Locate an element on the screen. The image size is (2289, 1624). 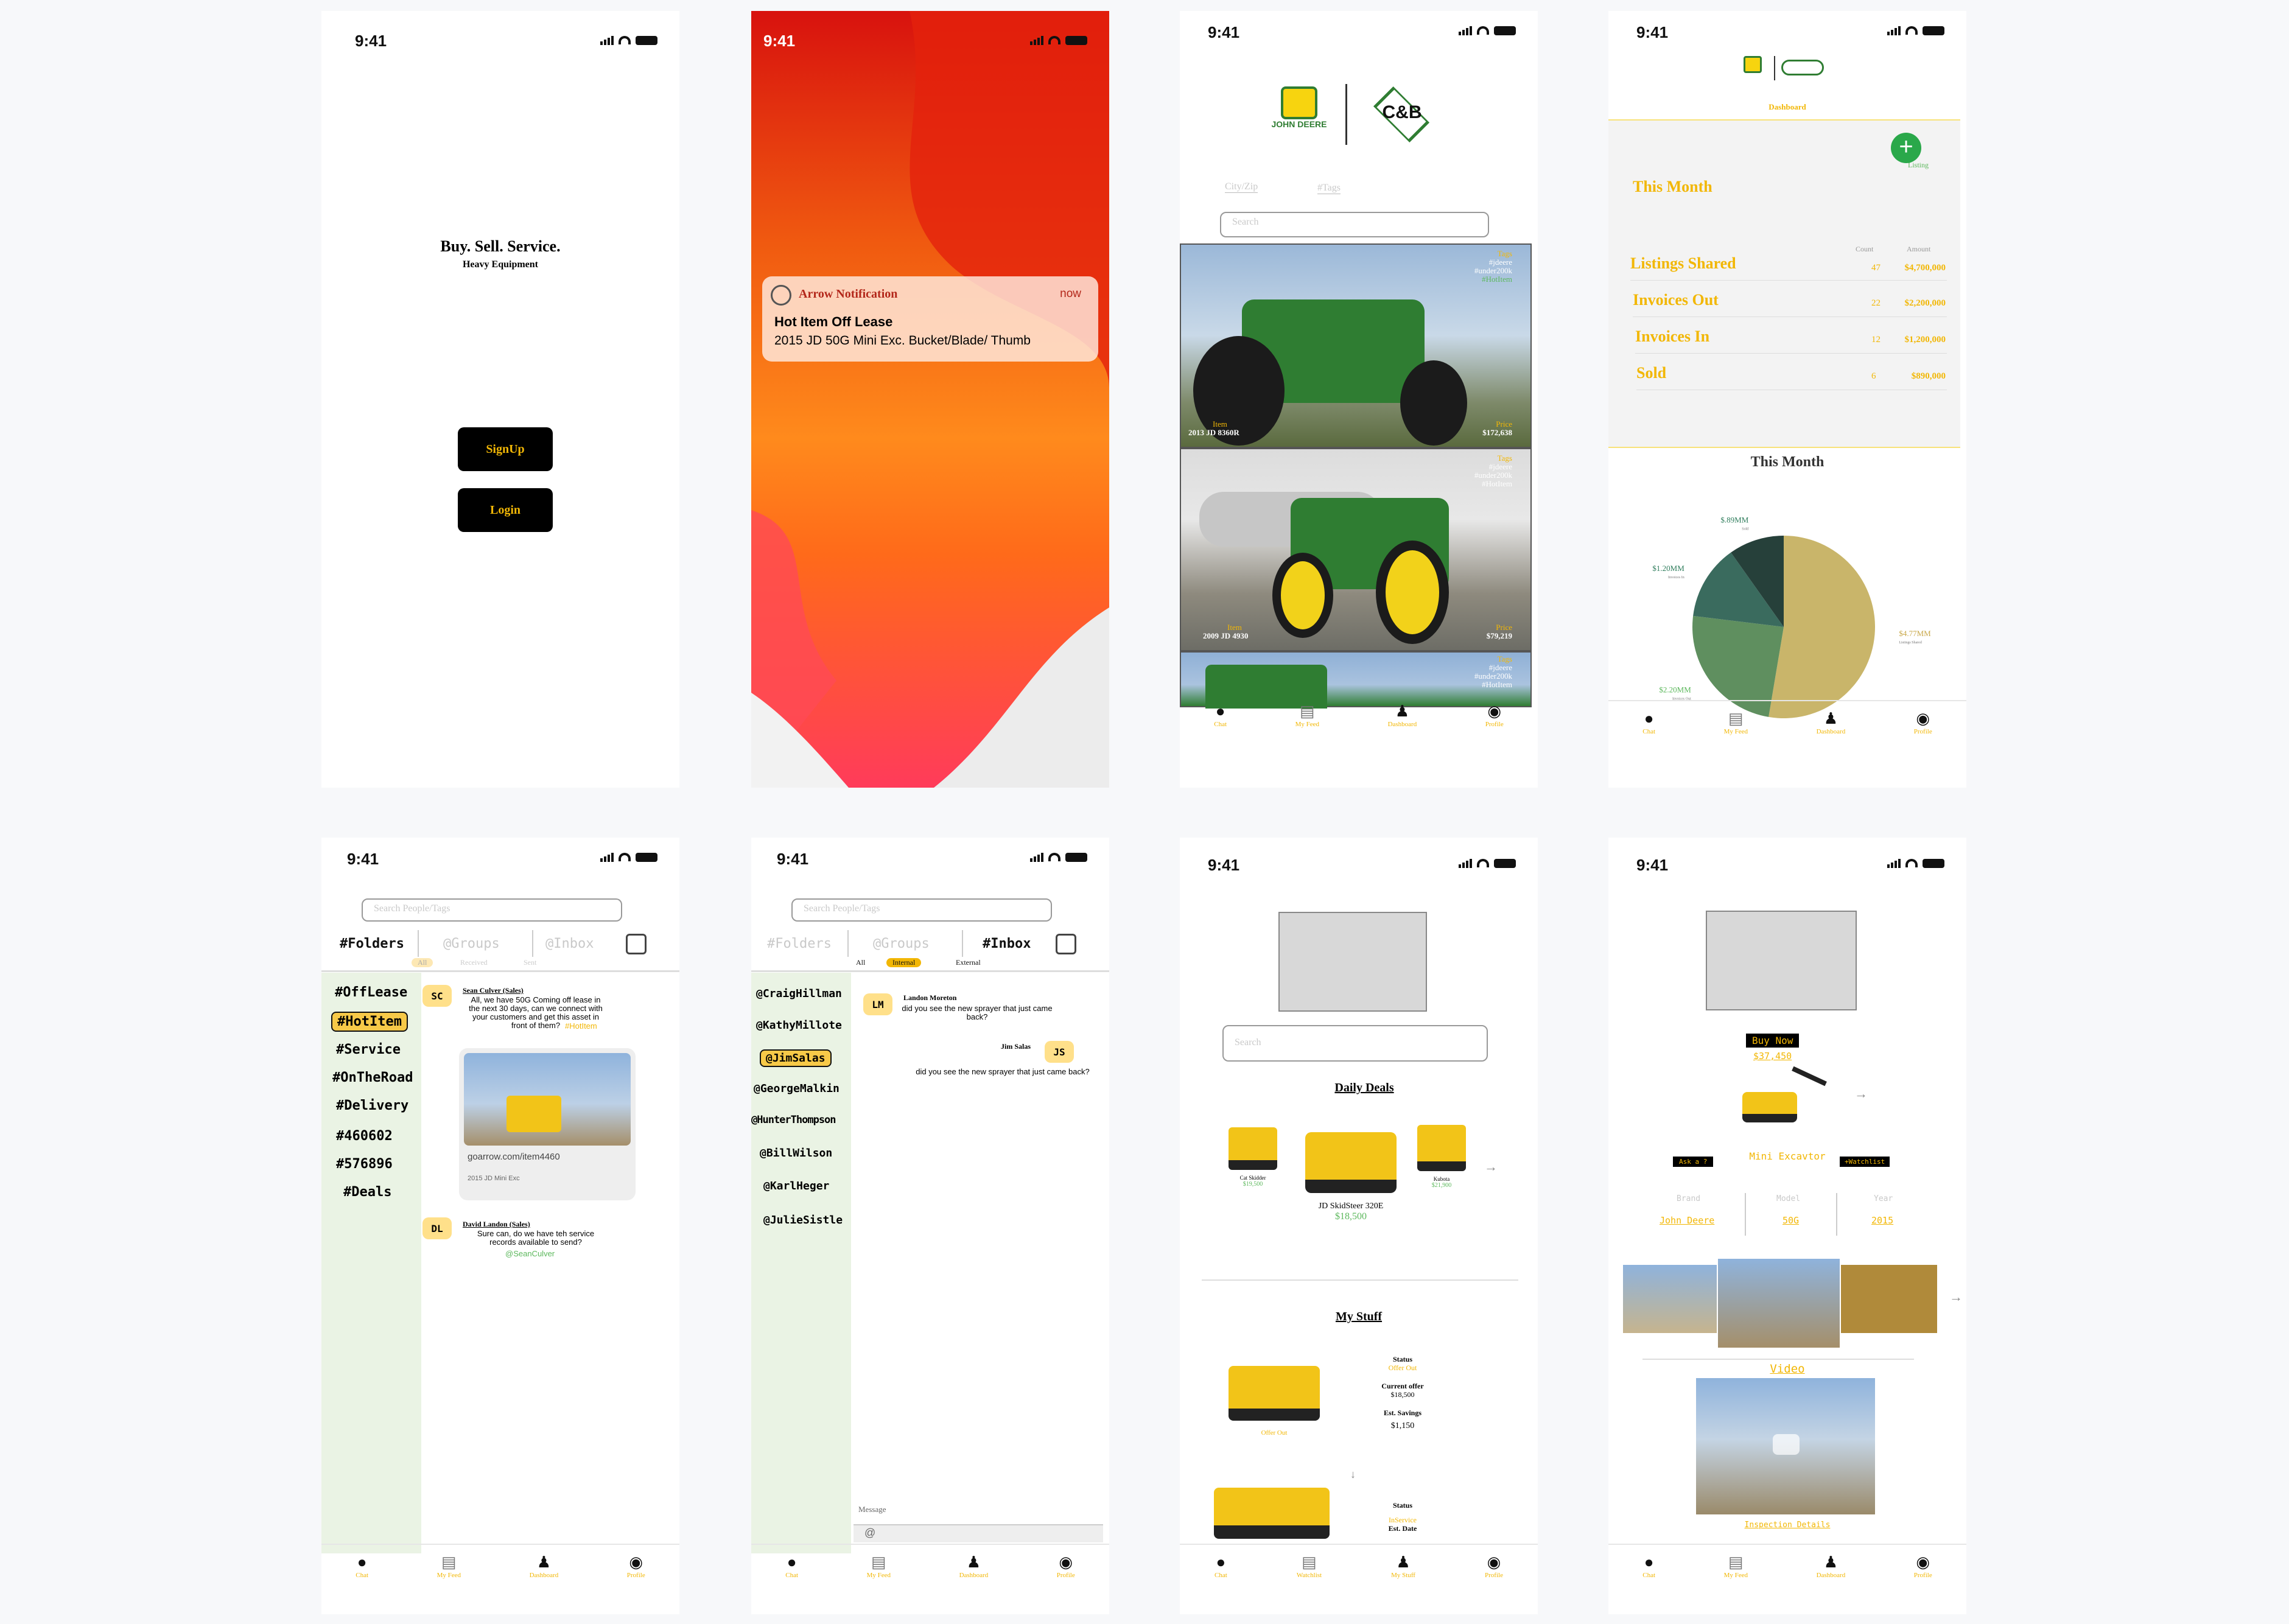
stat-row: Sold 6 $890,000 is located at coordinates (1791, 374).